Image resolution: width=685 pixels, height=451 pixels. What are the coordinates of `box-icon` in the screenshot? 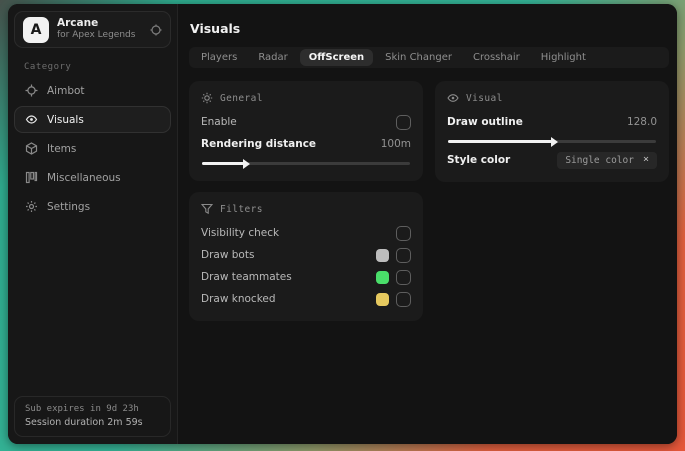 It's located at (31, 148).